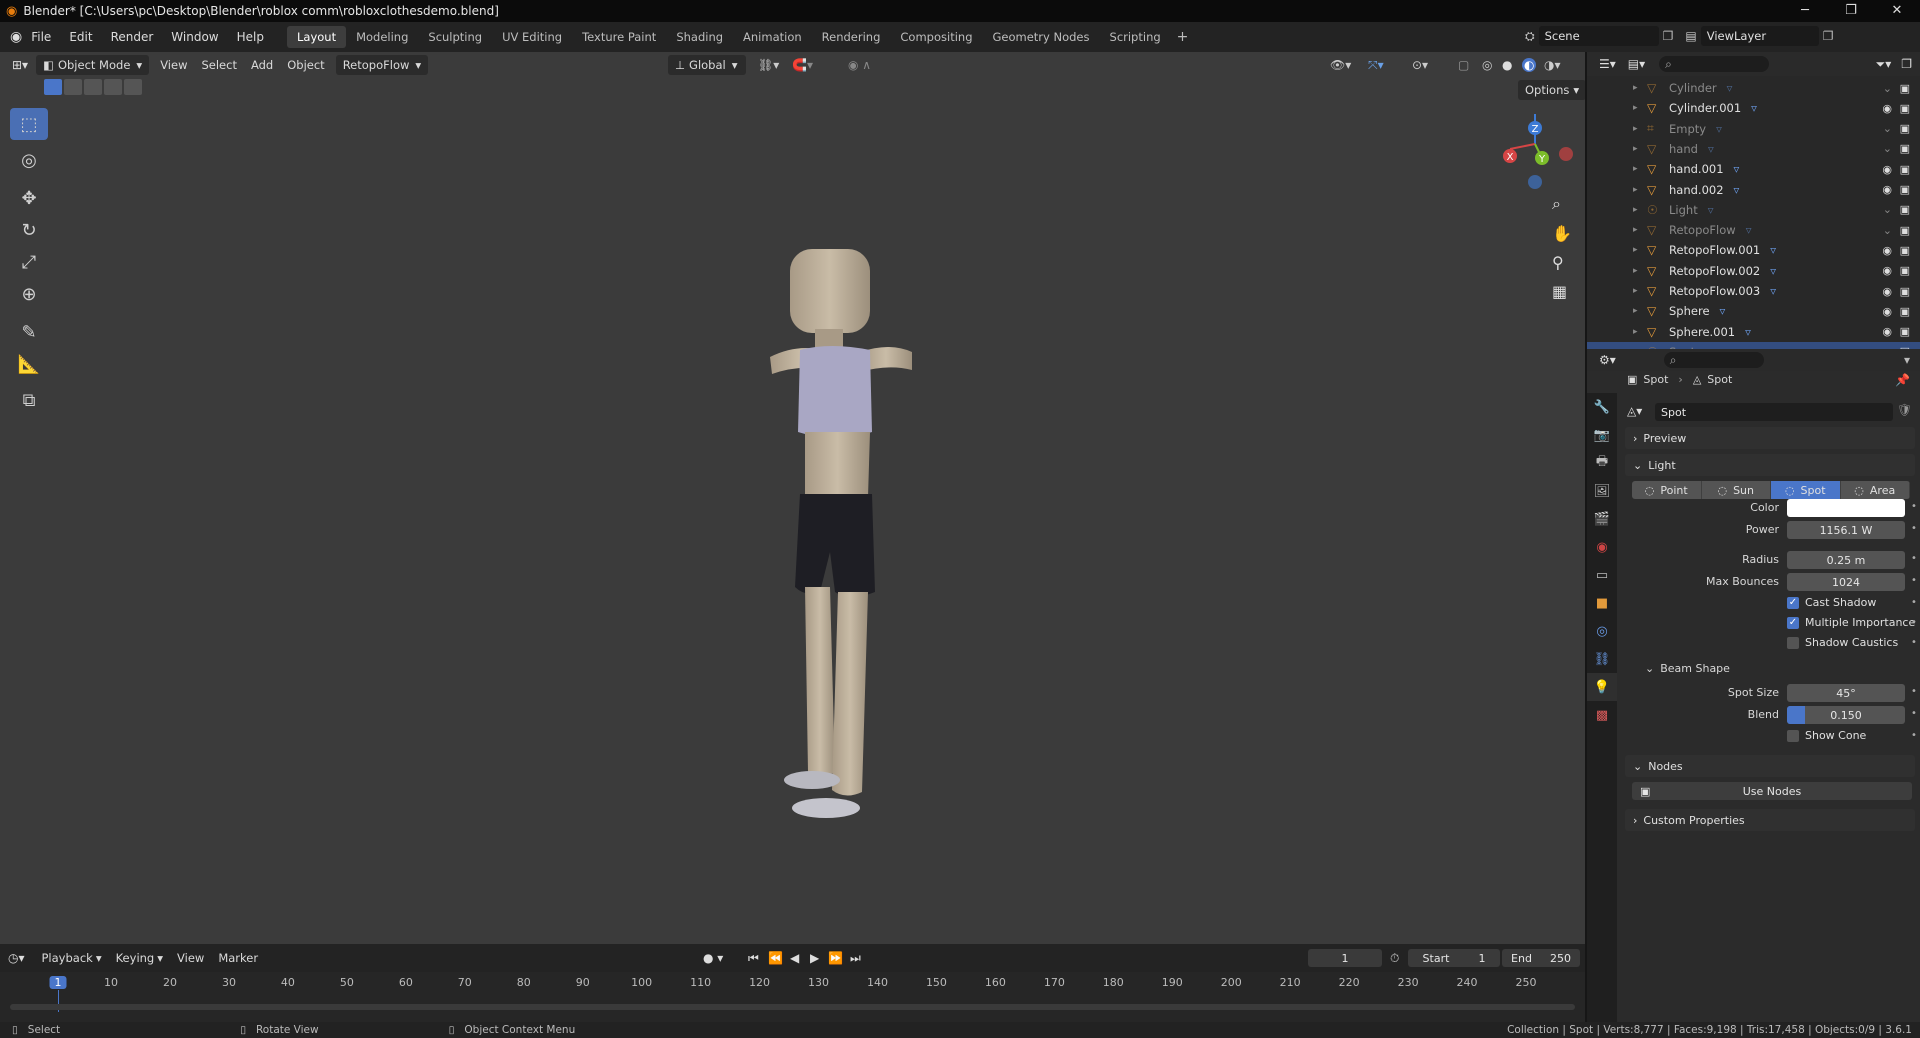 The image size is (1920, 1038). I want to click on menu-file: File, so click(41, 37).